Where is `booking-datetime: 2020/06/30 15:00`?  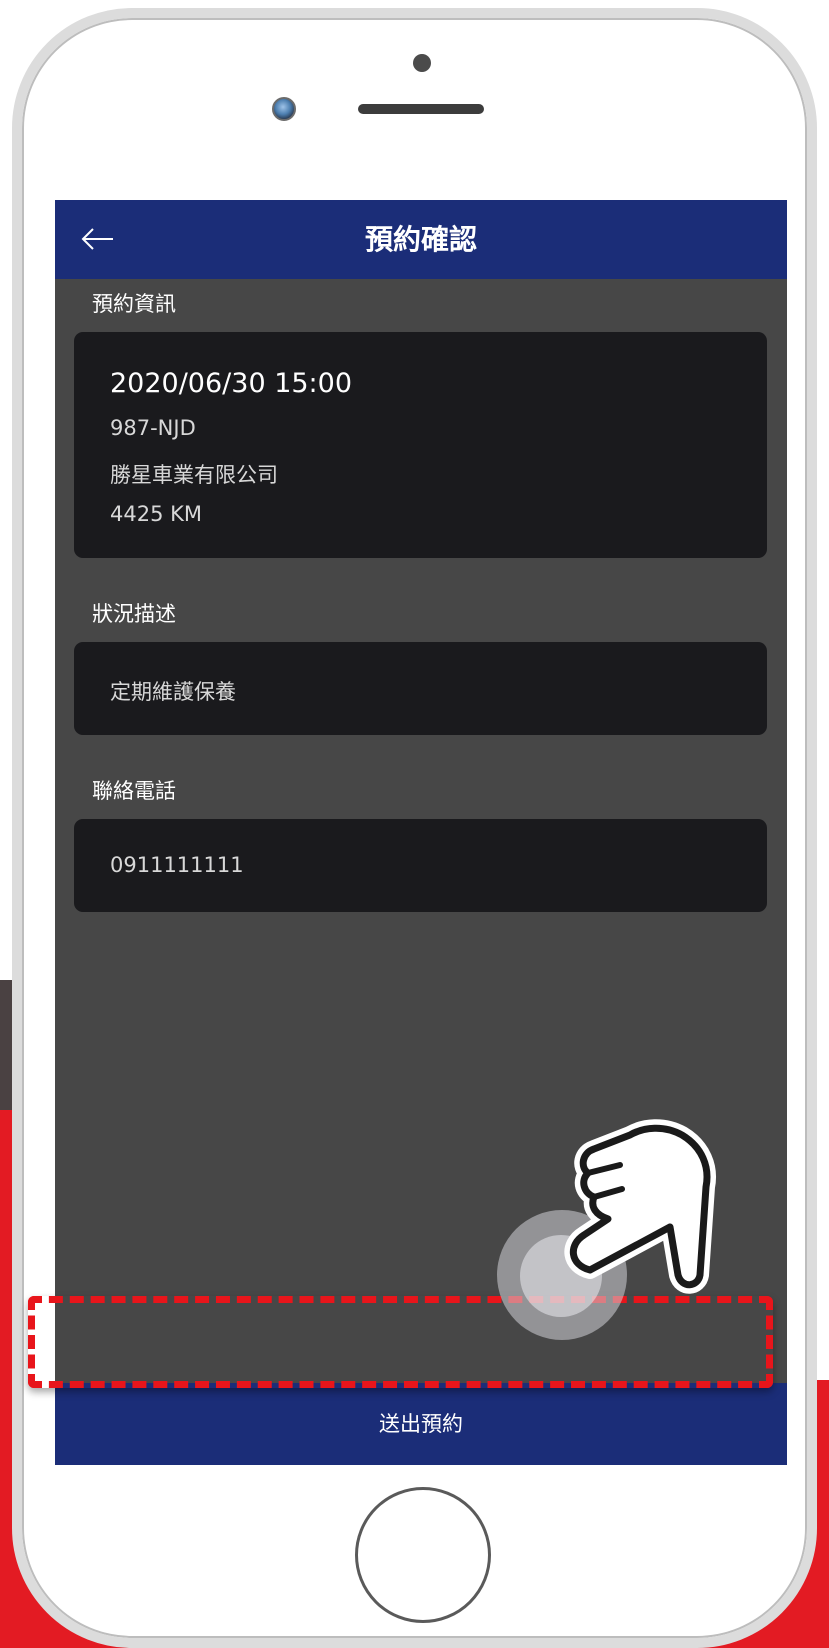
booking-datetime: 2020/06/30 15:00 is located at coordinates (231, 383).